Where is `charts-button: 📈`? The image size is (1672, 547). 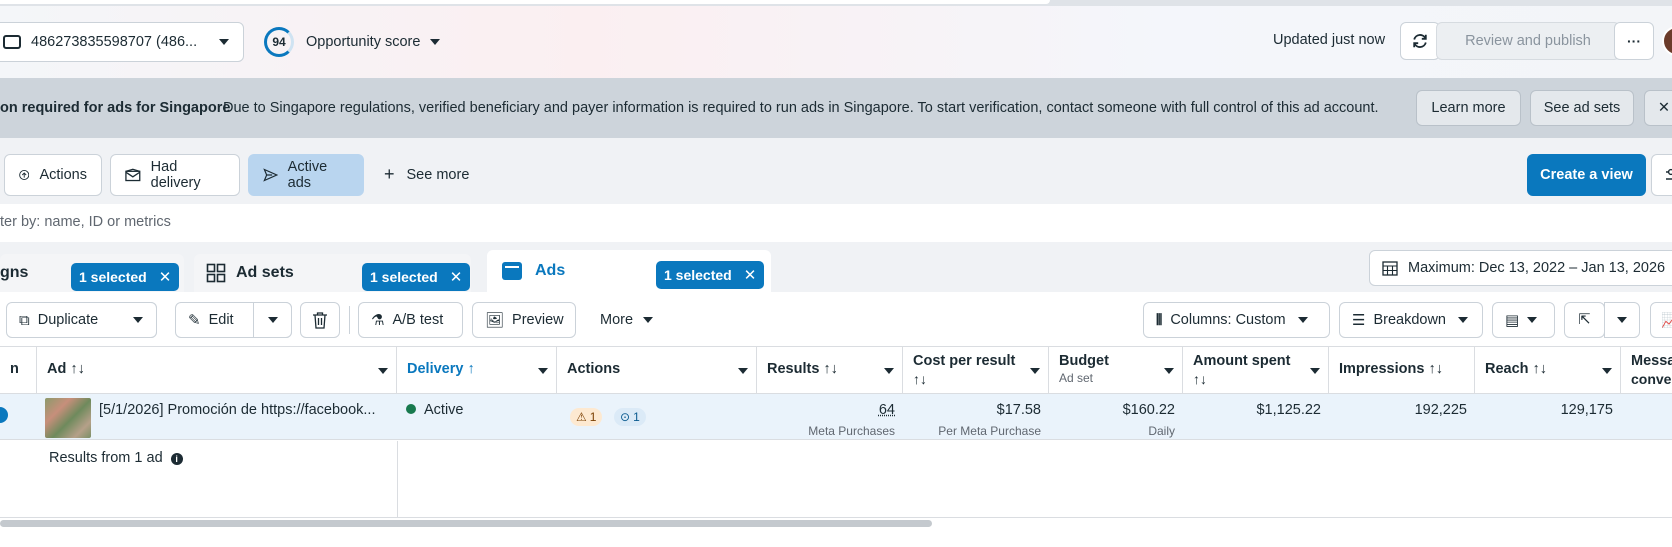
charts-button: 📈 is located at coordinates (1661, 320).